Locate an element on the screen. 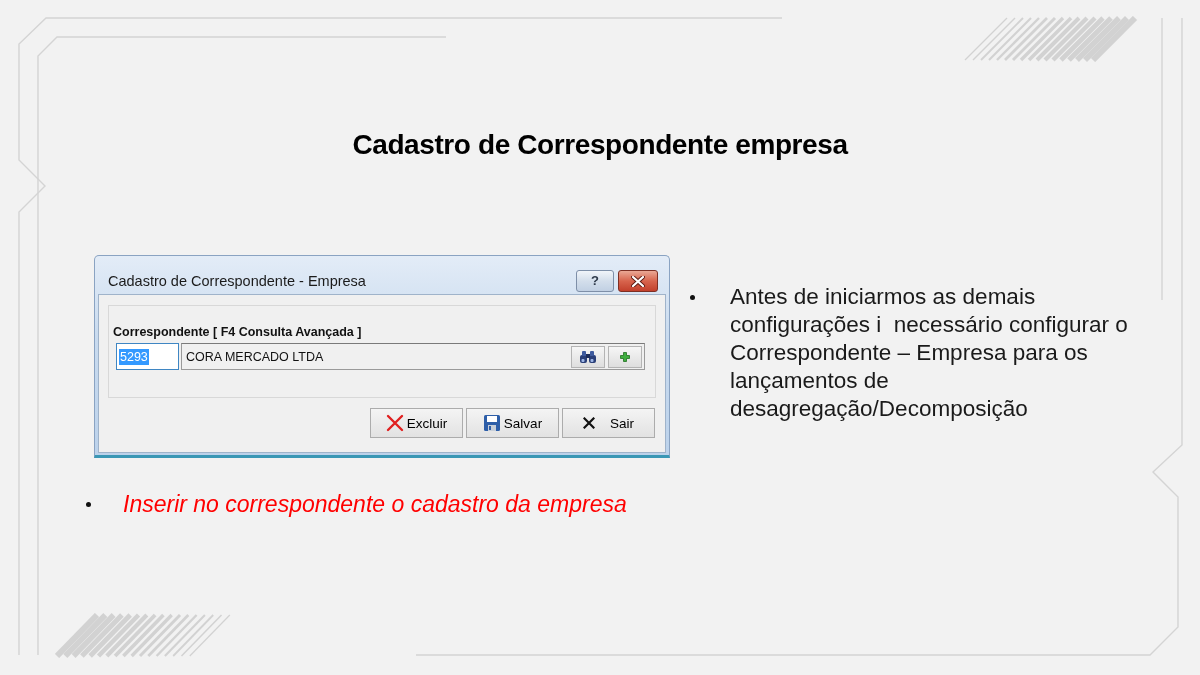 The image size is (1200, 675). search-button is located at coordinates (588, 356).